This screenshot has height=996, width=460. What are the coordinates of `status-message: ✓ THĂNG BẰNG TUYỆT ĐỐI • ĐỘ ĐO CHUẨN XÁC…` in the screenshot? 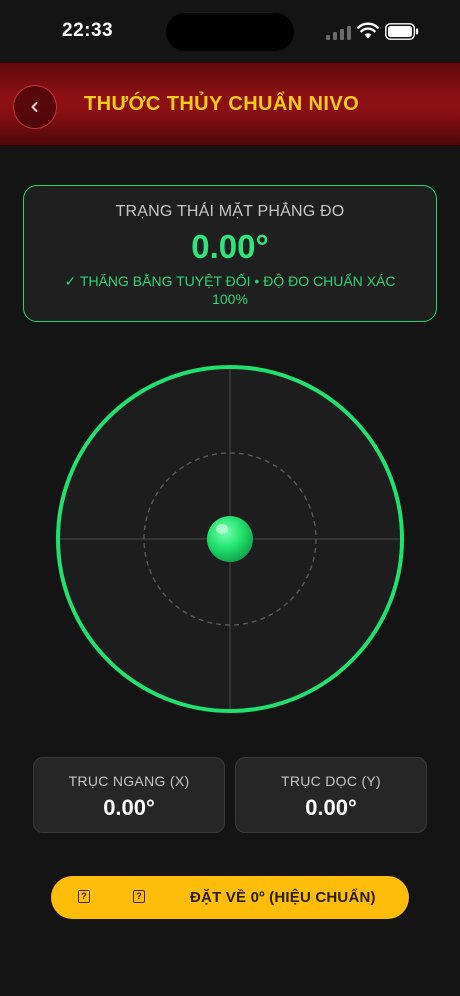 It's located at (230, 290).